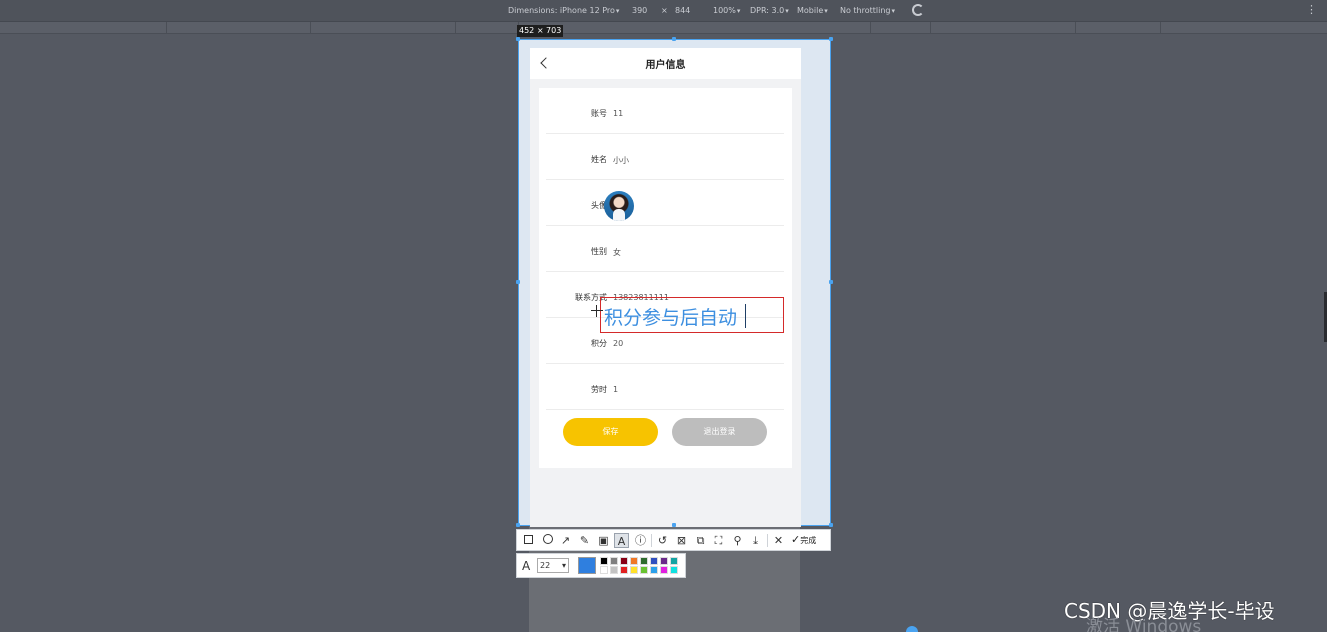 The height and width of the screenshot is (632, 1327). I want to click on throttling-value: No throttling, so click(865, 10).